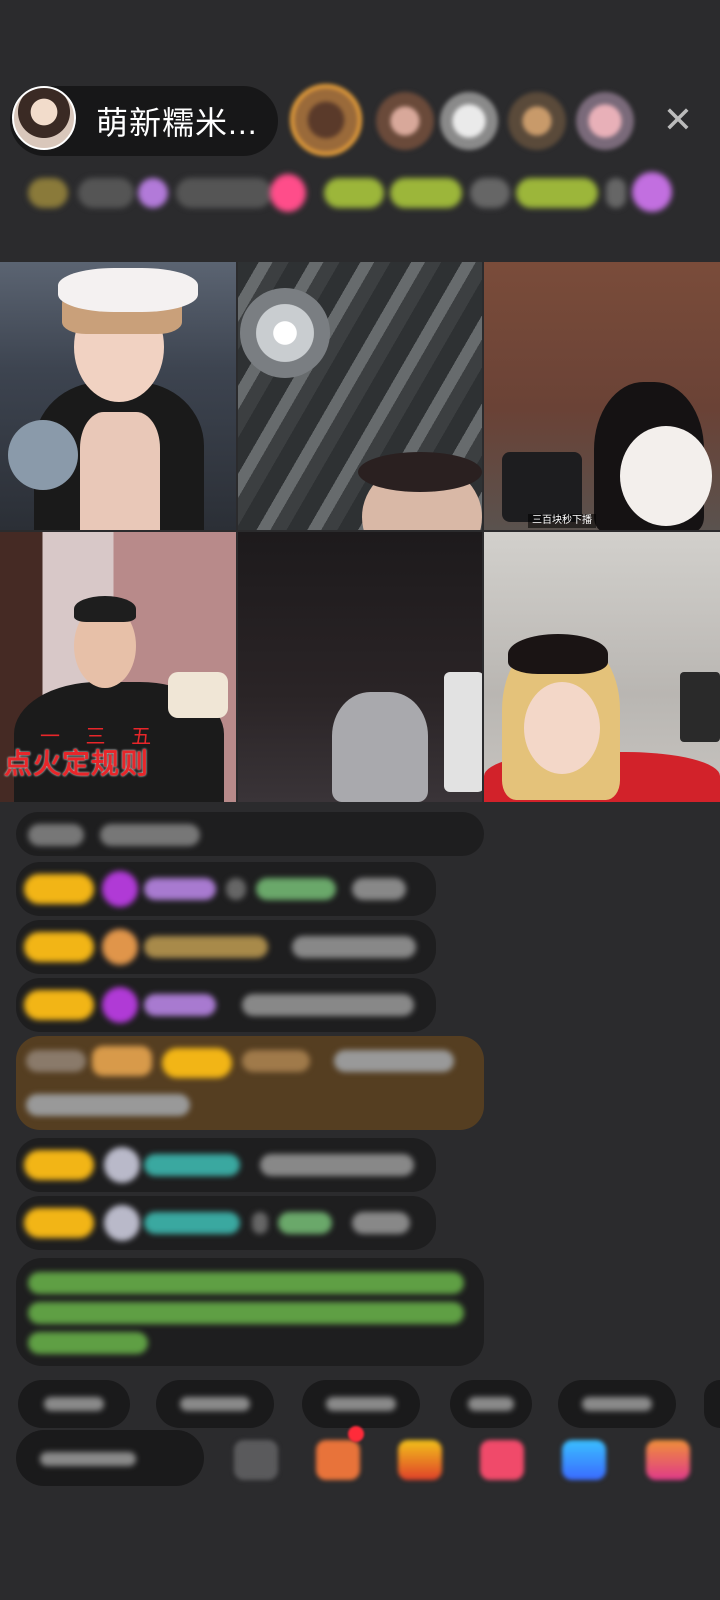 This screenshot has width=720, height=1600. What do you see at coordinates (288, 193) in the screenshot?
I see `hot-icon` at bounding box center [288, 193].